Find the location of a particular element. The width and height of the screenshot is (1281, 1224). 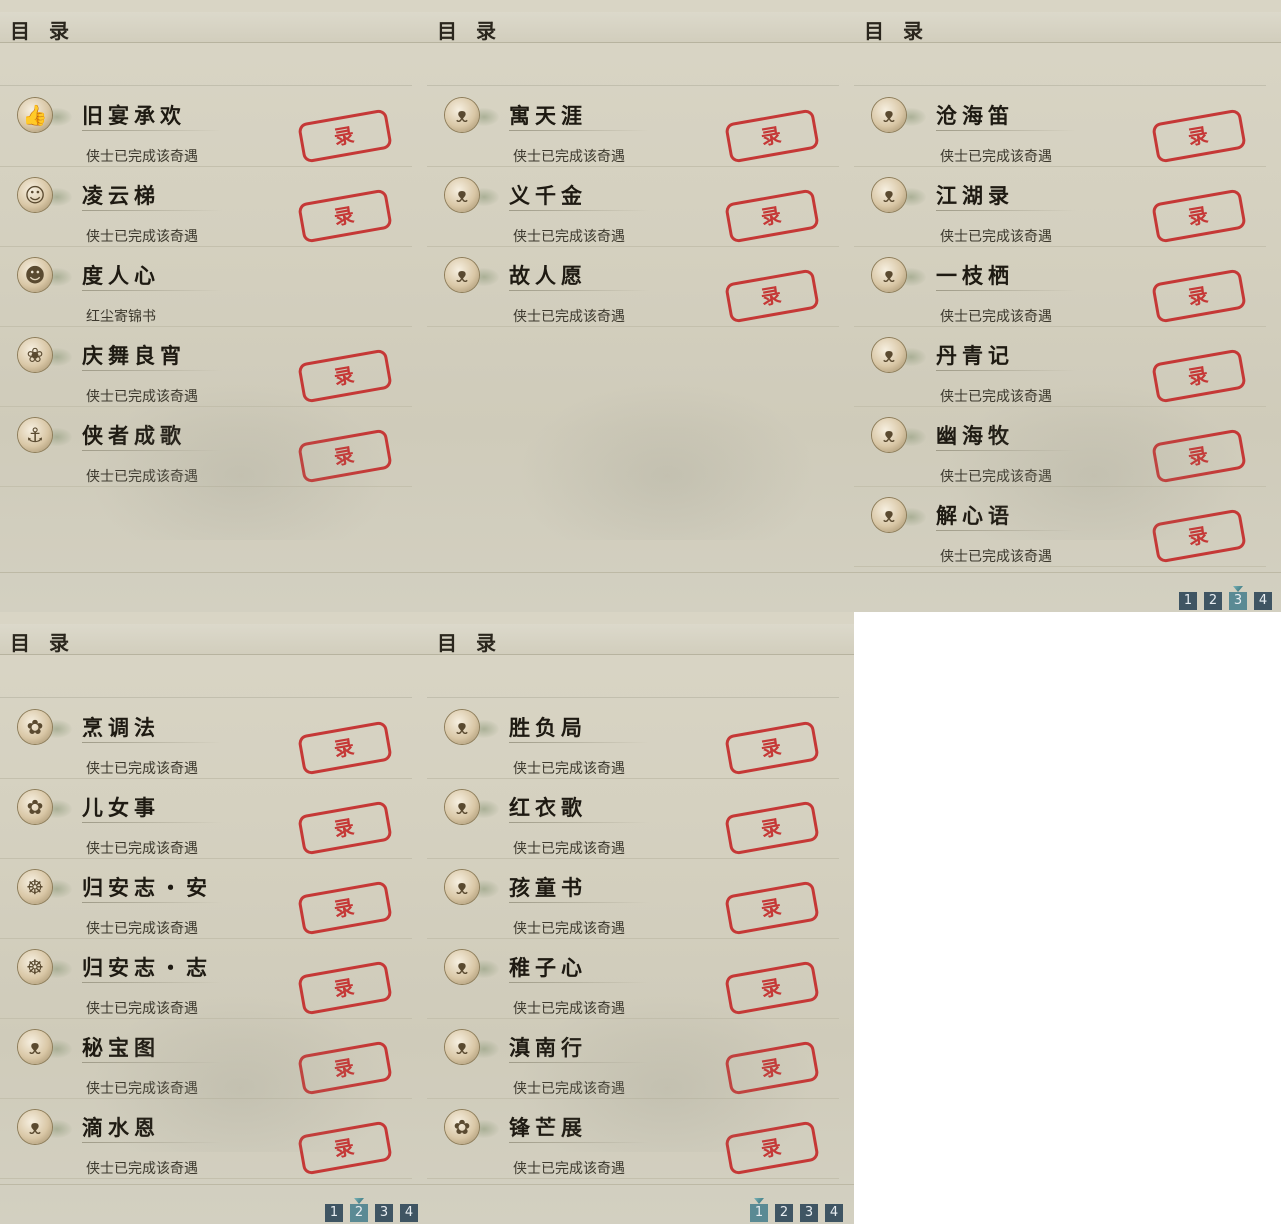

encounter-name: 侠者成歌 is located at coordinates (134, 435).